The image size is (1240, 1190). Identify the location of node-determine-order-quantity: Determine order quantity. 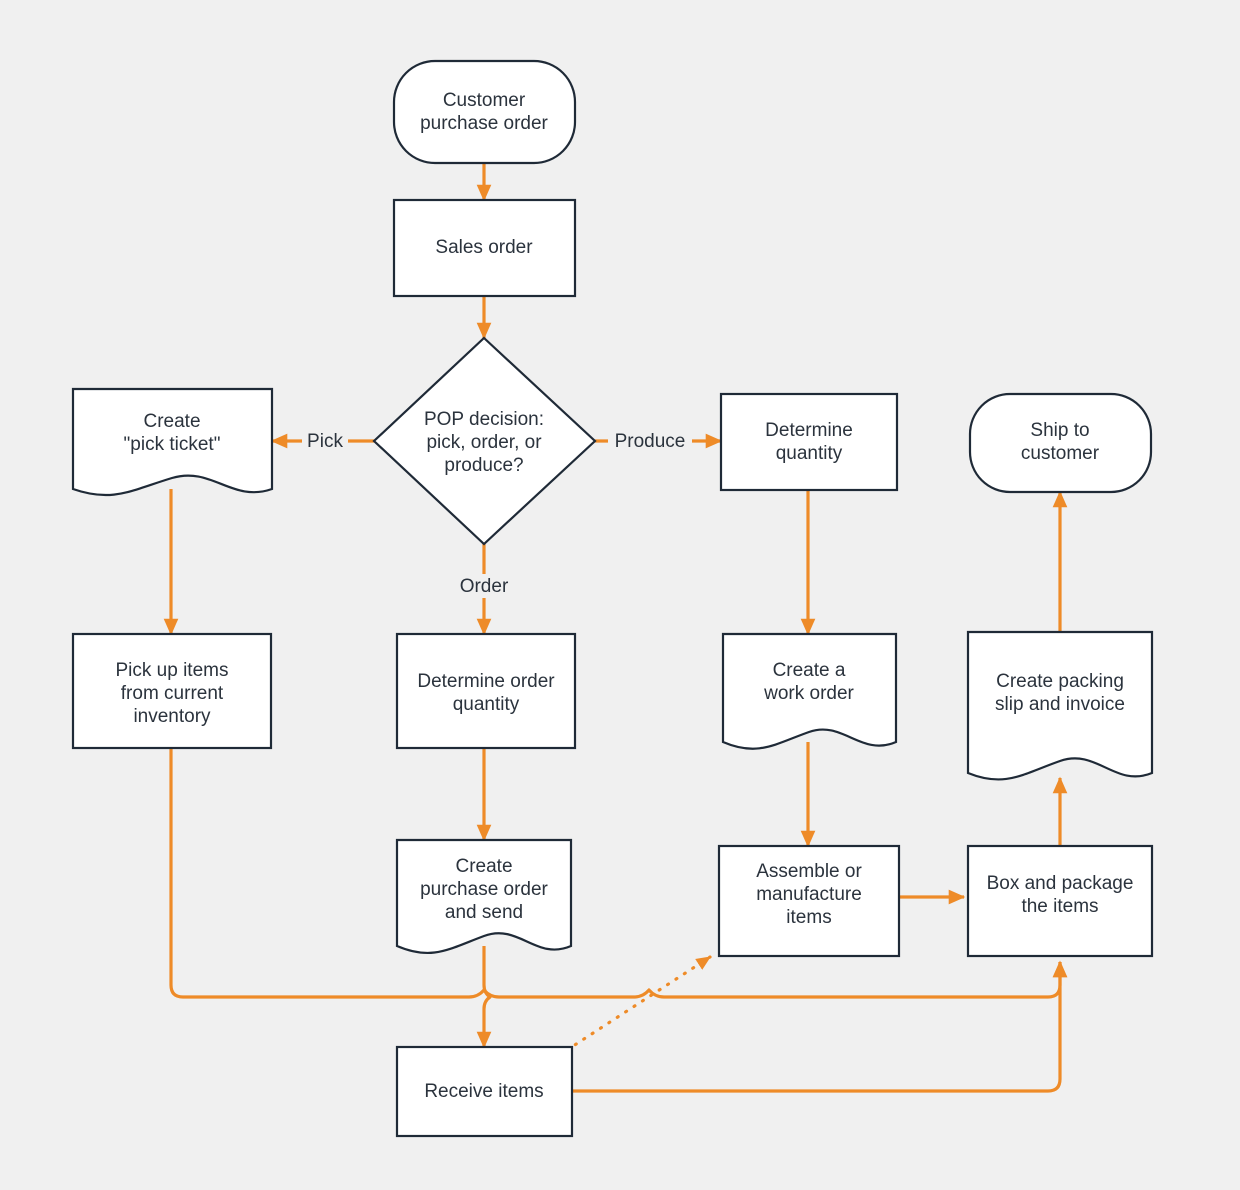
(486, 691).